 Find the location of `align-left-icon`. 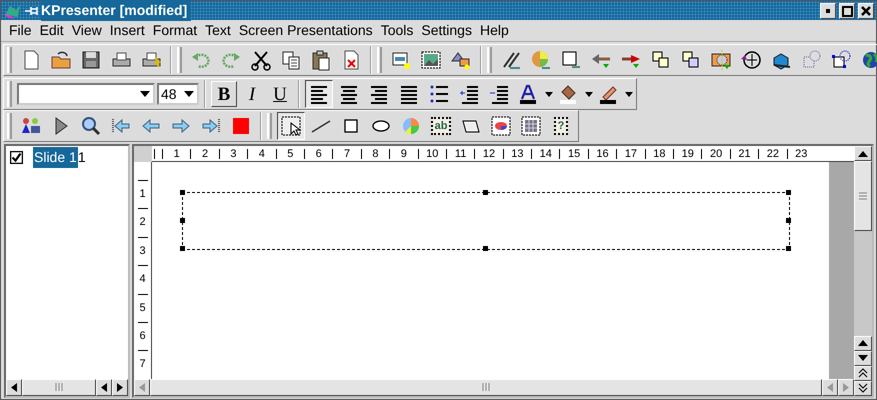

align-left-icon is located at coordinates (319, 94).